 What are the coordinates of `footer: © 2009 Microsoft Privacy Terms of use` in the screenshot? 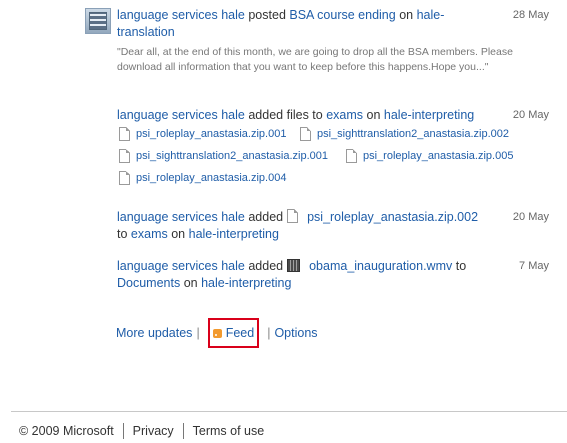 It's located at (141, 431).